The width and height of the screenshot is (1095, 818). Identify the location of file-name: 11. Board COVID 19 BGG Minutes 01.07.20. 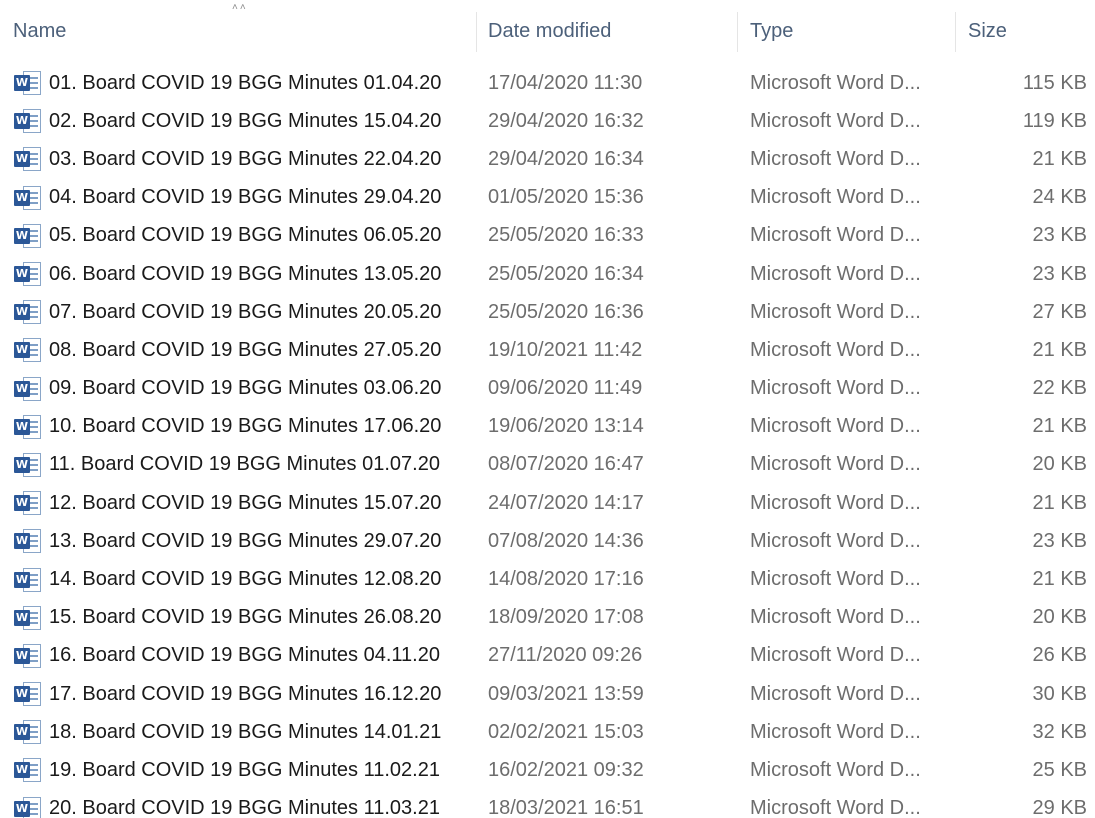
(244, 464).